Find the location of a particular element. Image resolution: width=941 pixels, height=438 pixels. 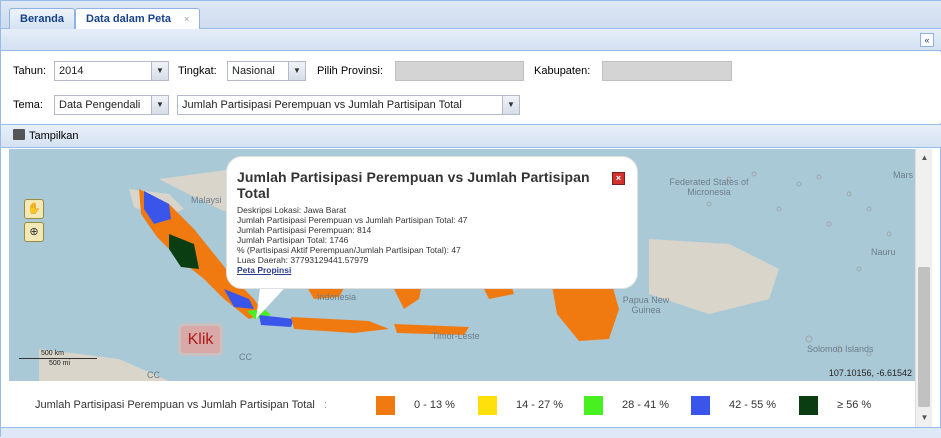

map-label-timor: Timor-Leste is located at coordinates (456, 336).